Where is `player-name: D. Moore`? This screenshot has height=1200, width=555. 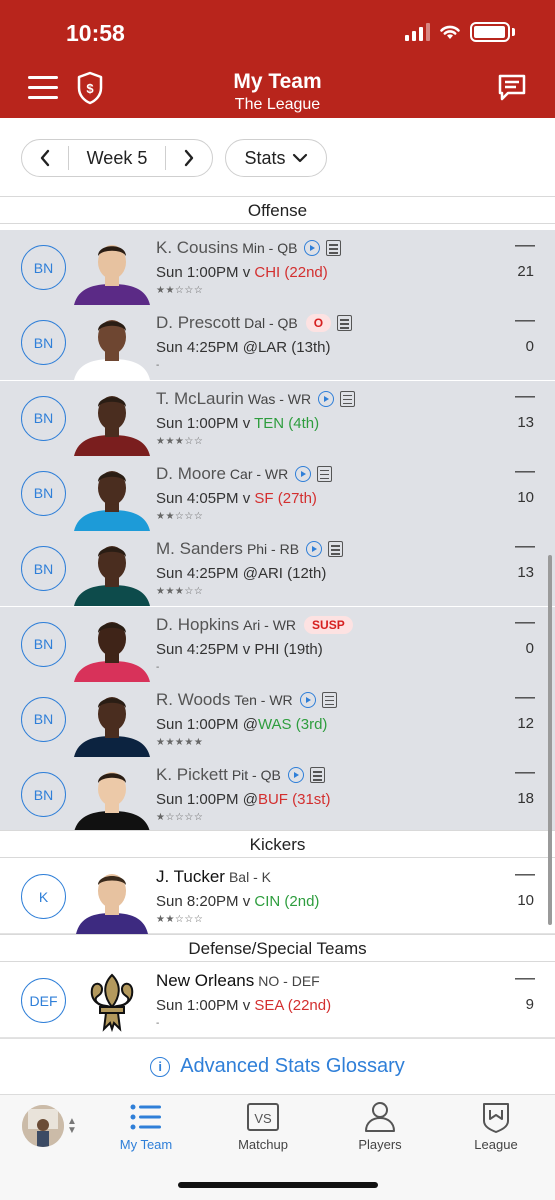
player-name: D. Moore is located at coordinates (191, 474).